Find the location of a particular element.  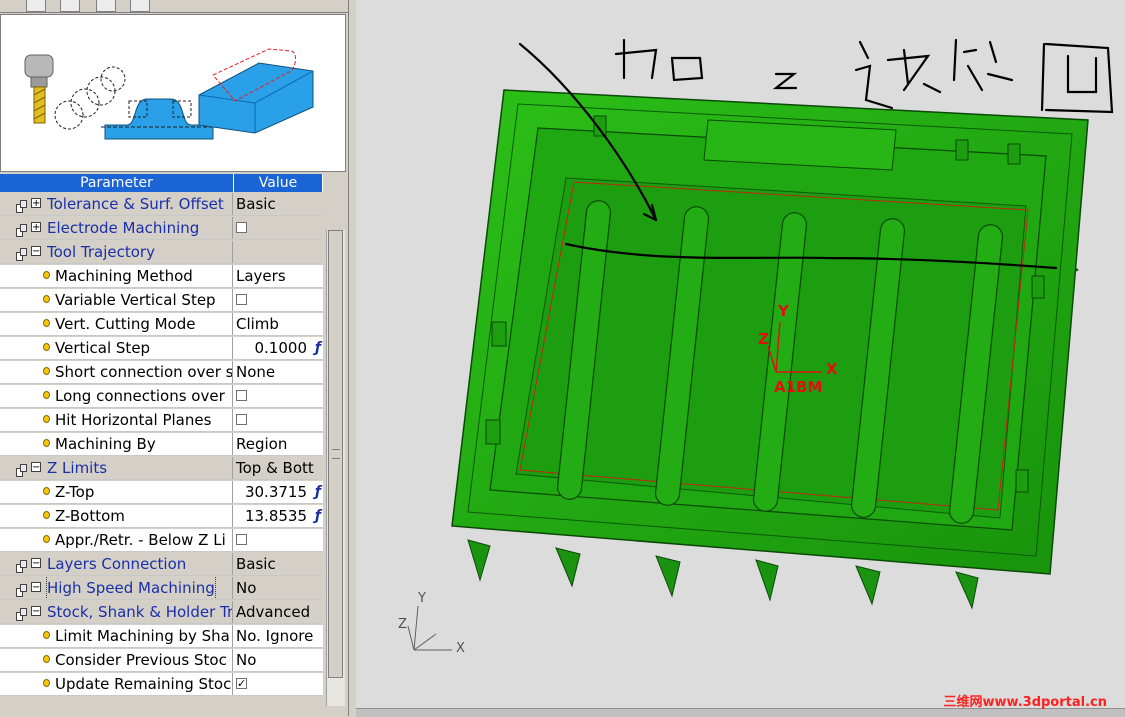

parameter-row: Update Remaining Stoc ✓ is located at coordinates (161, 684).